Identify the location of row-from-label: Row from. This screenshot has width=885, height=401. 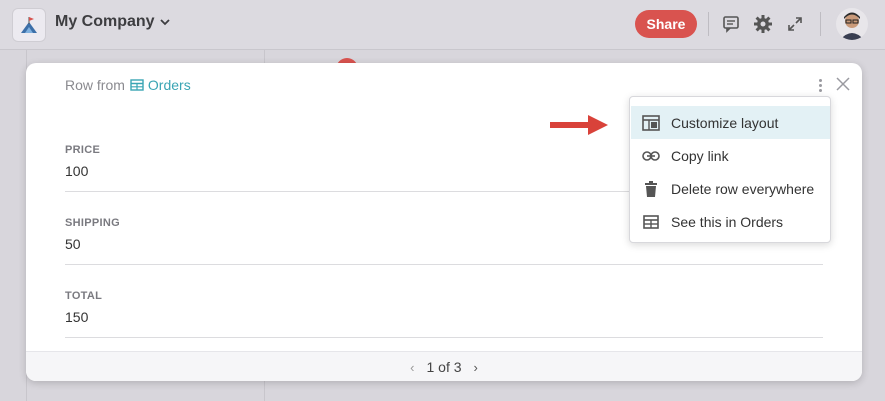
(95, 85).